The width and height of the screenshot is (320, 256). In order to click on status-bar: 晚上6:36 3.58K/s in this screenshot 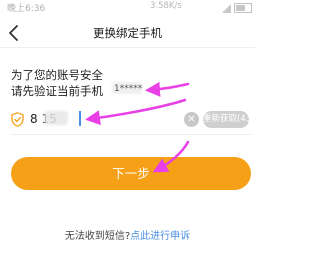, I will do `click(127, 9)`.